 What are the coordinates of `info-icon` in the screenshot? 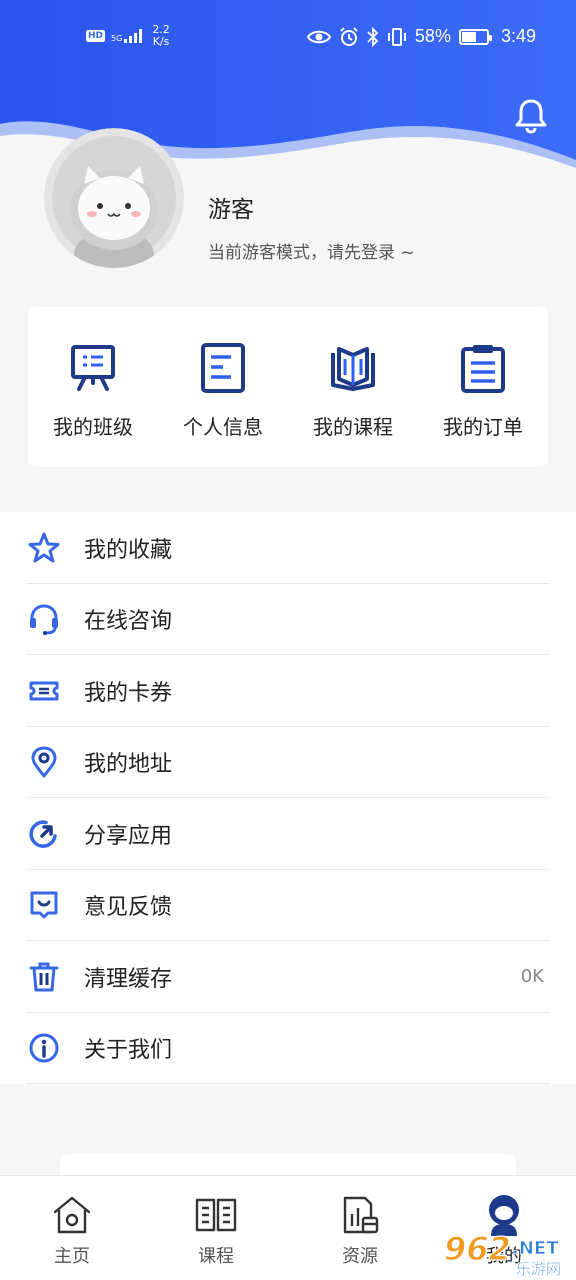 It's located at (44, 1048).